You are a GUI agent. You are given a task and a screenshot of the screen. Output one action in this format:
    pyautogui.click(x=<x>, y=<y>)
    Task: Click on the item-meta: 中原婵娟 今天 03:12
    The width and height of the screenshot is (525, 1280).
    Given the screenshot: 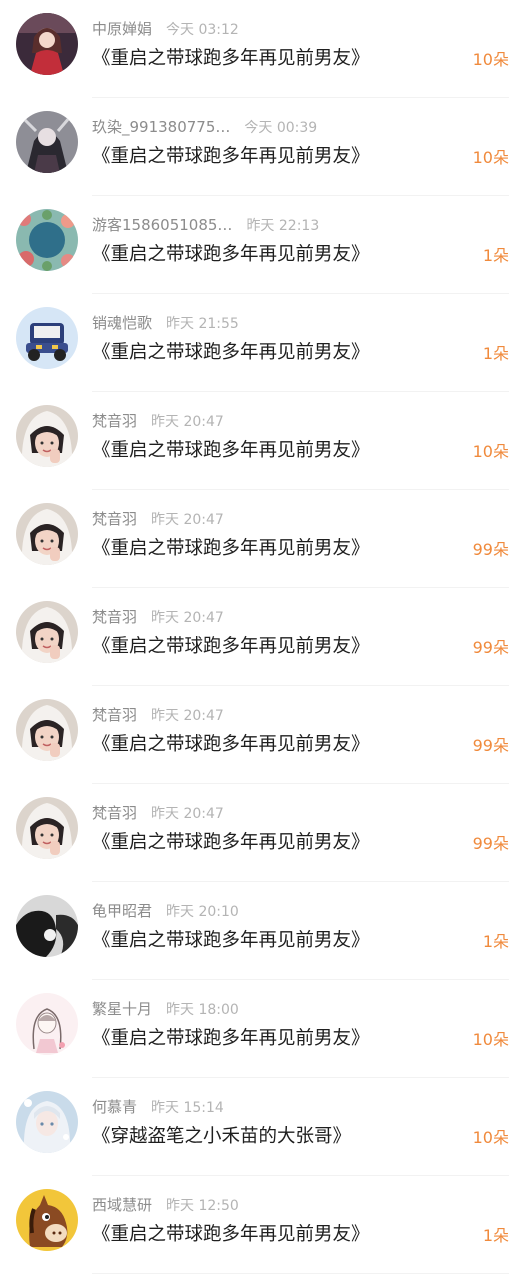 What is the action you would take?
    pyautogui.click(x=165, y=29)
    